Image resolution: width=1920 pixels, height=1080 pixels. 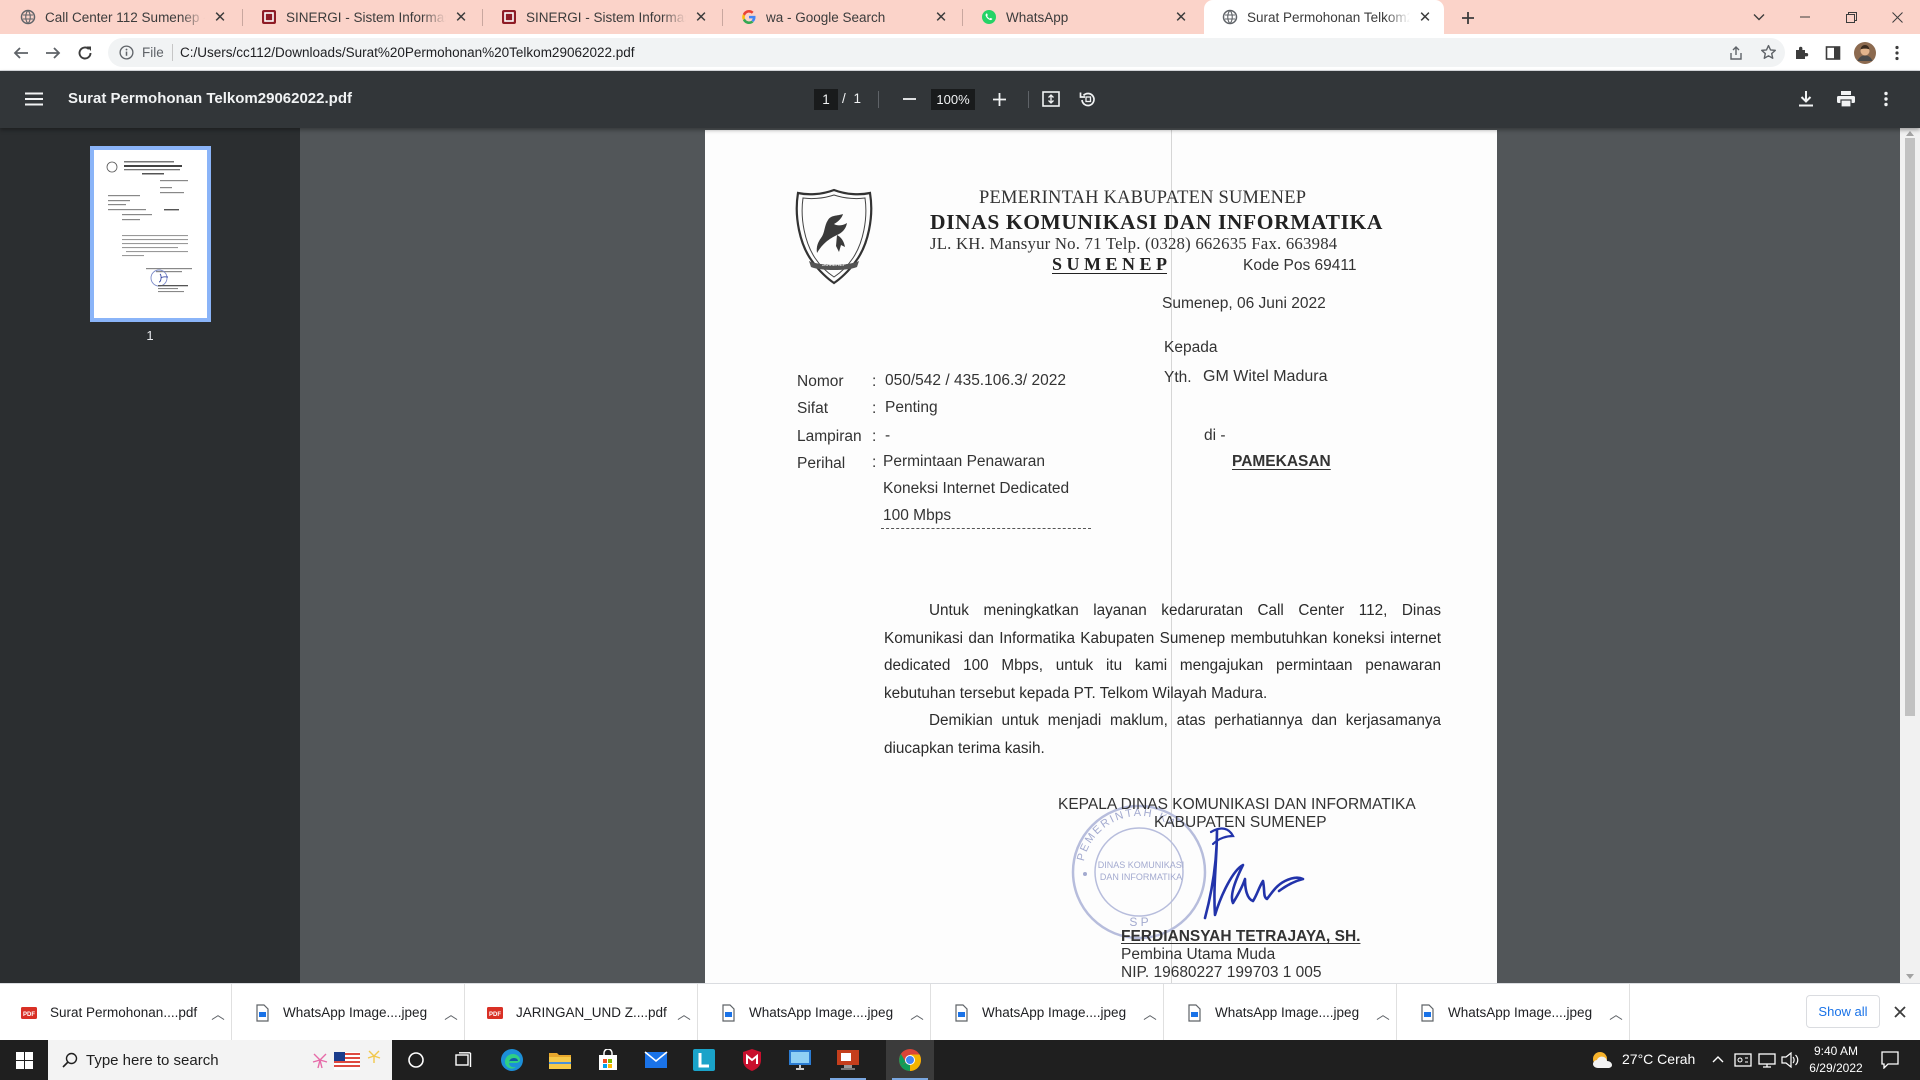 What do you see at coordinates (1054, 1012) in the screenshot?
I see `download-filename: WhatsApp Image....jpeg` at bounding box center [1054, 1012].